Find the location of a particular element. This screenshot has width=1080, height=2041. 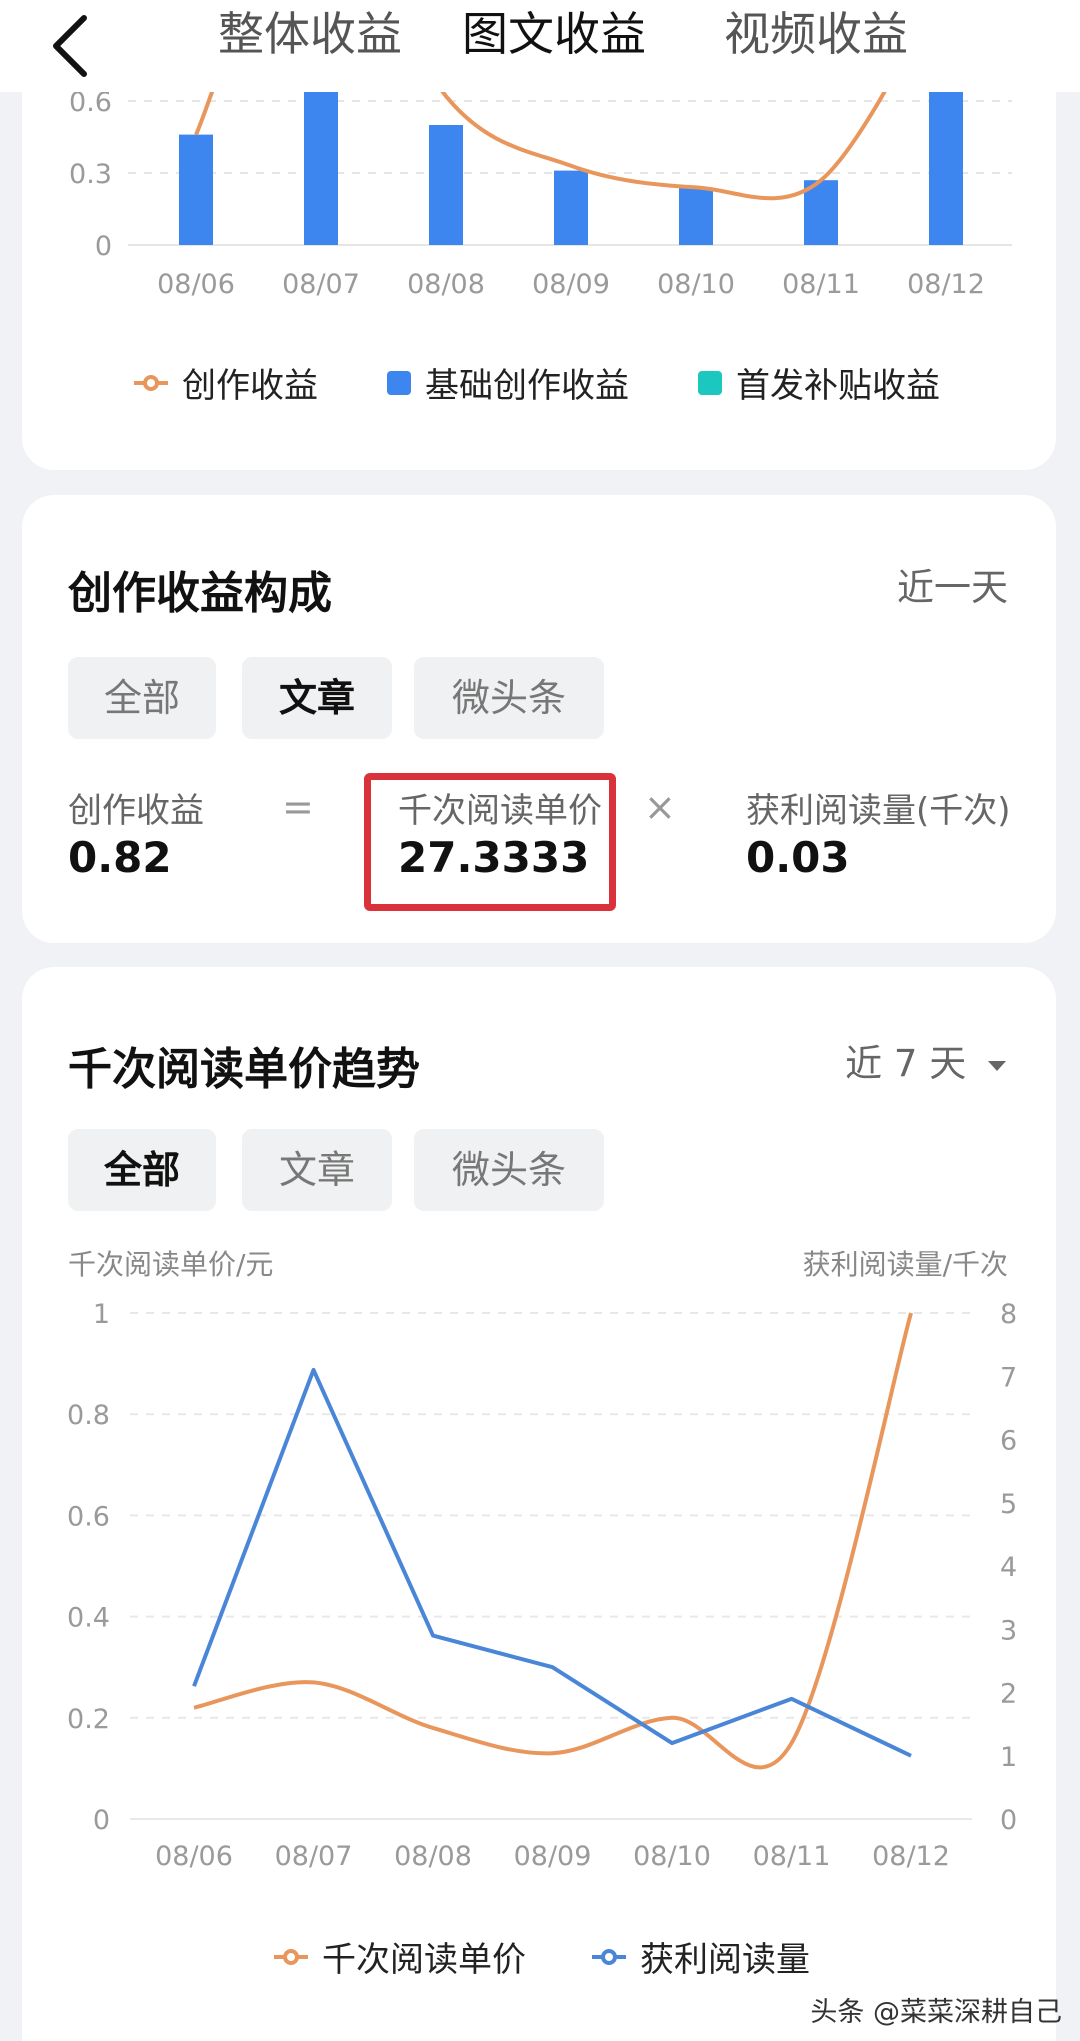

multiply-sign: × is located at coordinates (660, 807).